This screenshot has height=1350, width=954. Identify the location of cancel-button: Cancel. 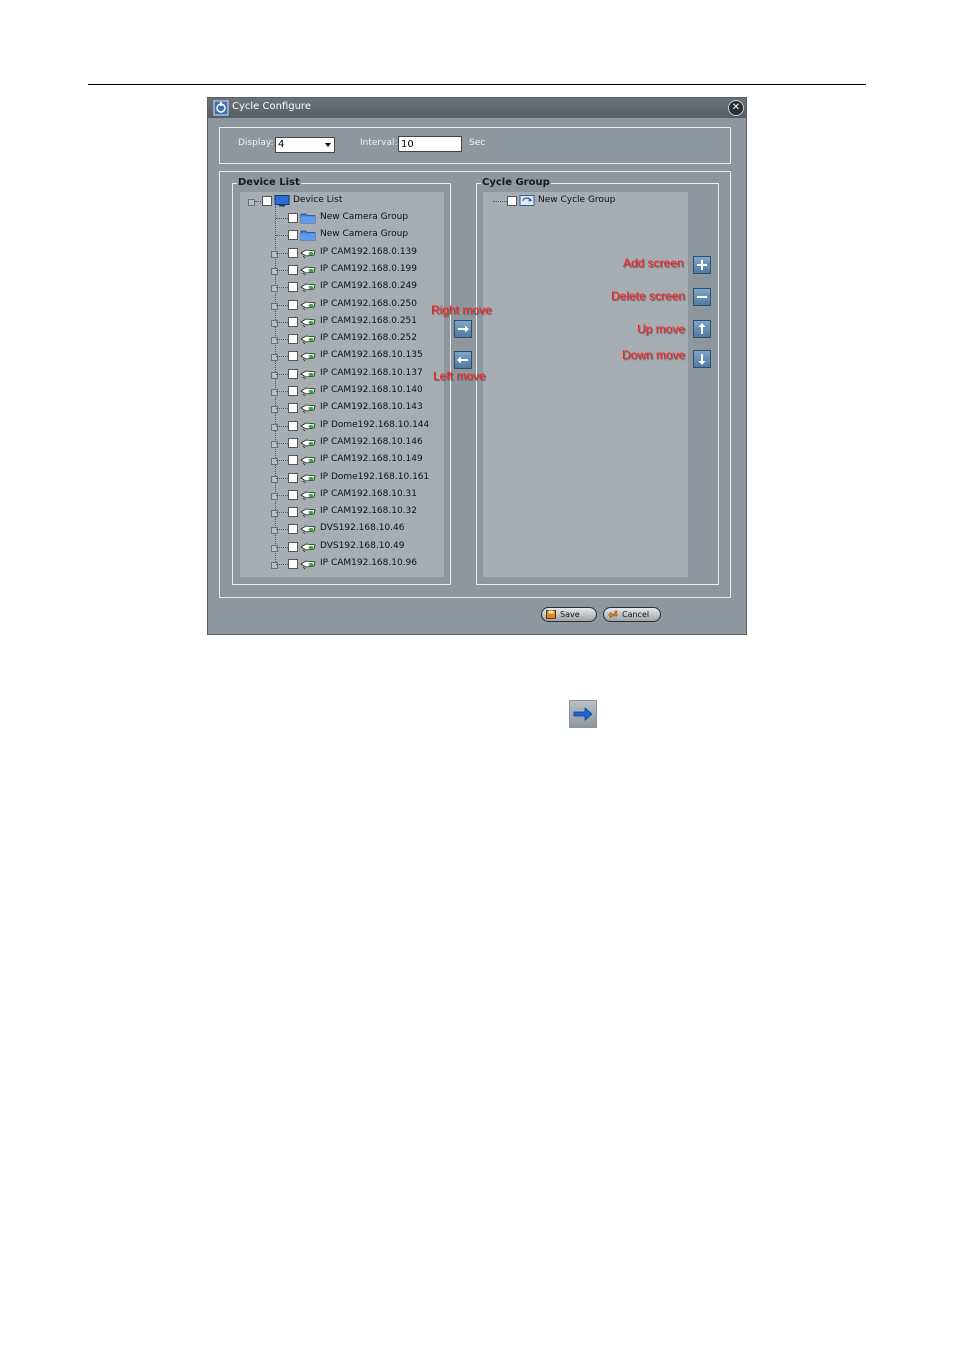
(632, 614).